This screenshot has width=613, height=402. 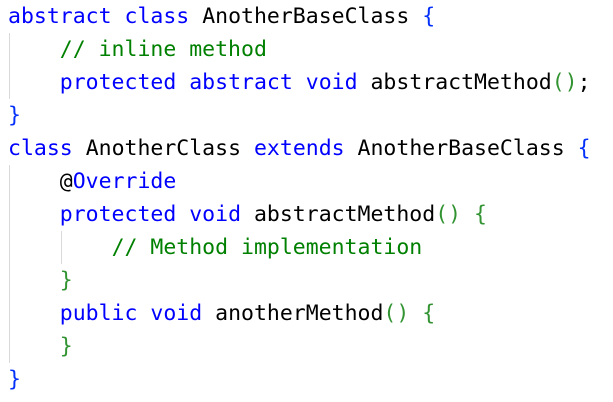 I want to click on code-token-identifier: AnotherClass, so click(x=163, y=148).